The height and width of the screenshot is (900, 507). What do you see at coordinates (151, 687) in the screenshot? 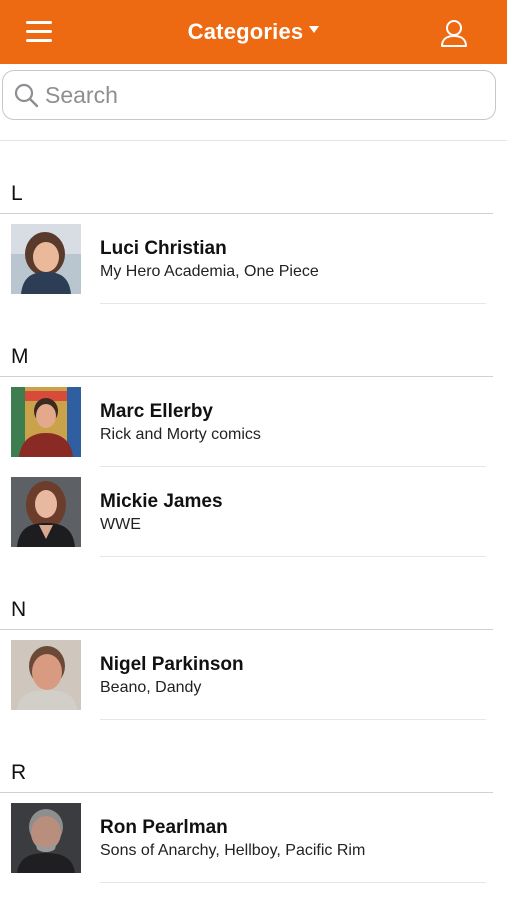
I see `person-credits: Beano, Dandy` at bounding box center [151, 687].